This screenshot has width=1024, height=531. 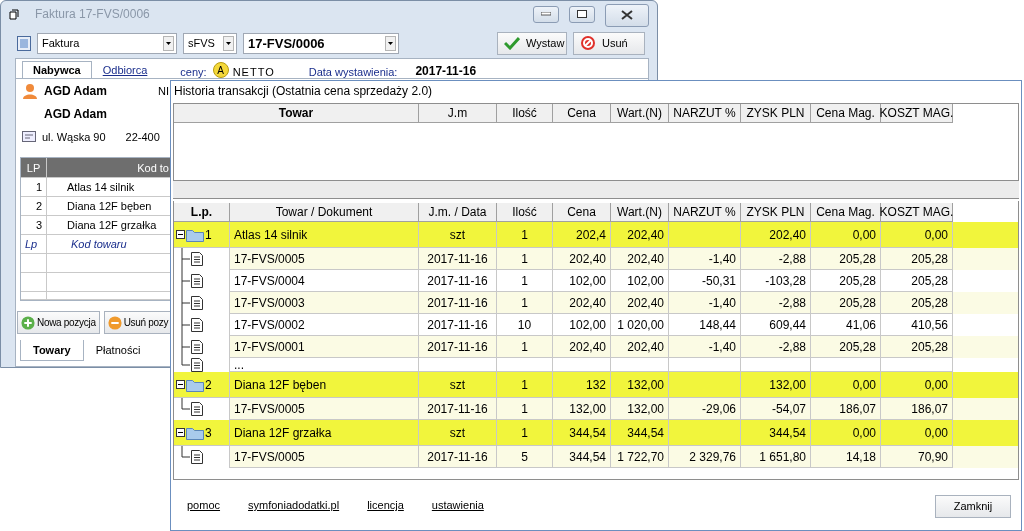 What do you see at coordinates (34, 168) in the screenshot?
I see `column-header: LP` at bounding box center [34, 168].